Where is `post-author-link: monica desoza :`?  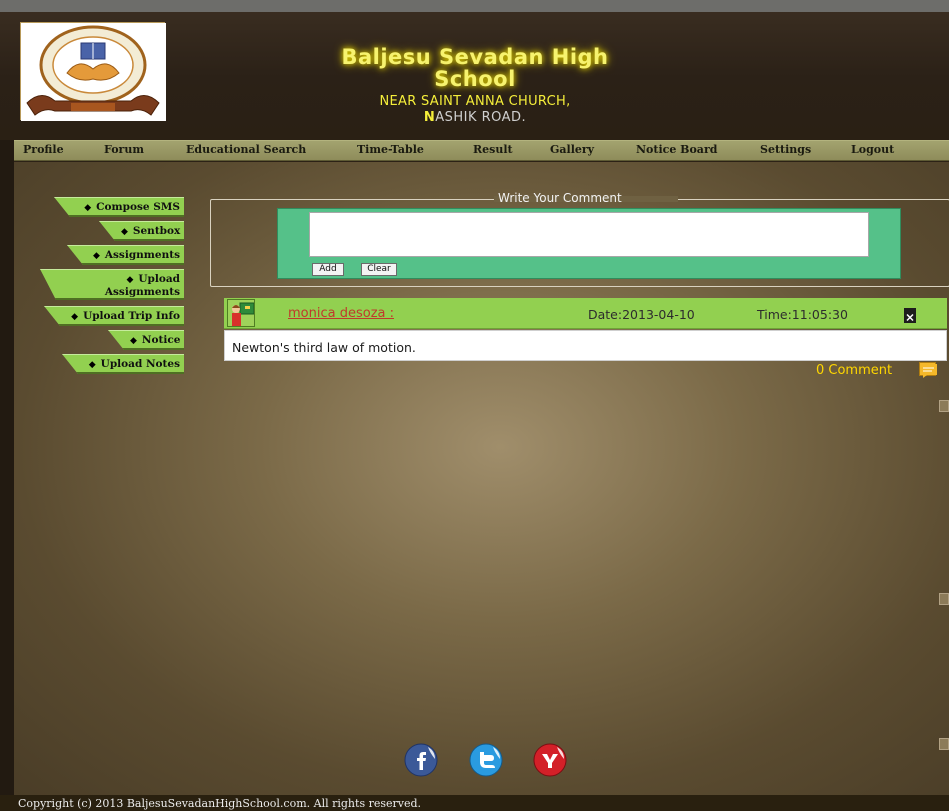 post-author-link: monica desoza : is located at coordinates (341, 313).